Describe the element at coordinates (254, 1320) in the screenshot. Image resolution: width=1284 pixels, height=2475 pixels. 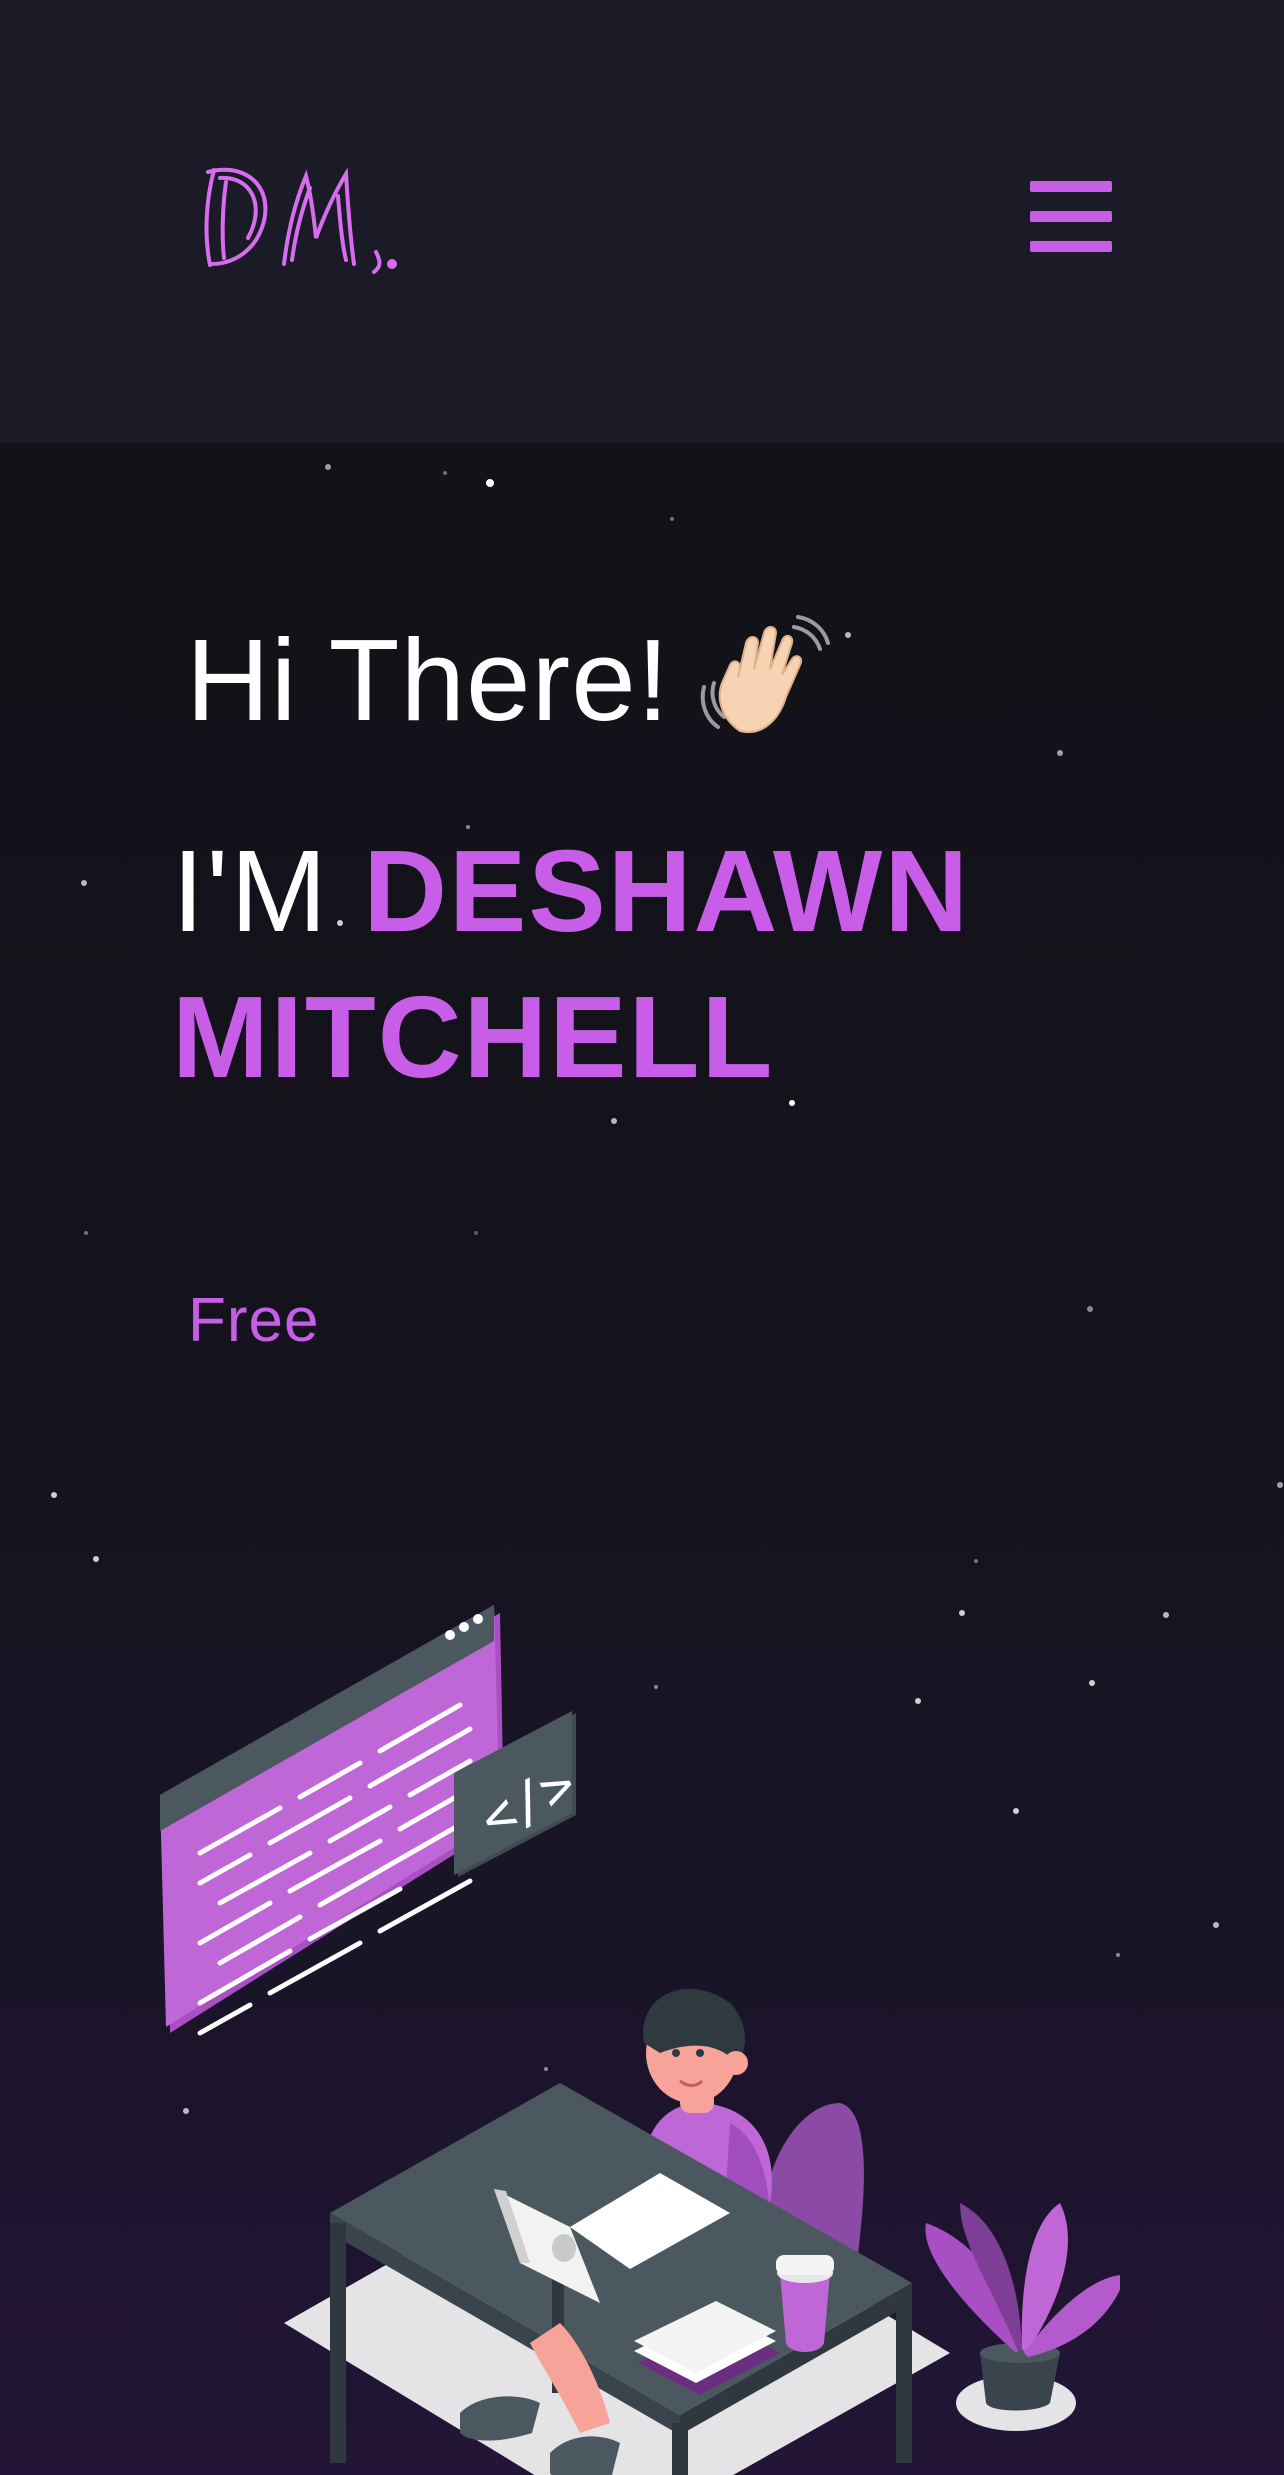
I see `role-typewriter-text: Free` at that location.